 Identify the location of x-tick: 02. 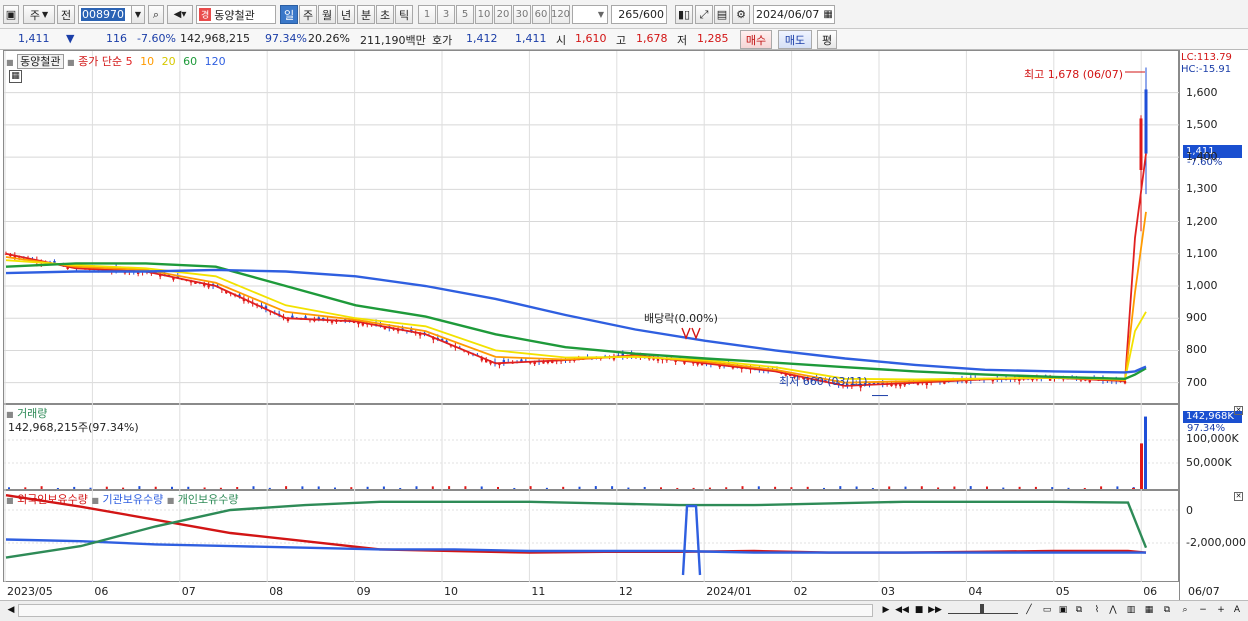
(800, 591).